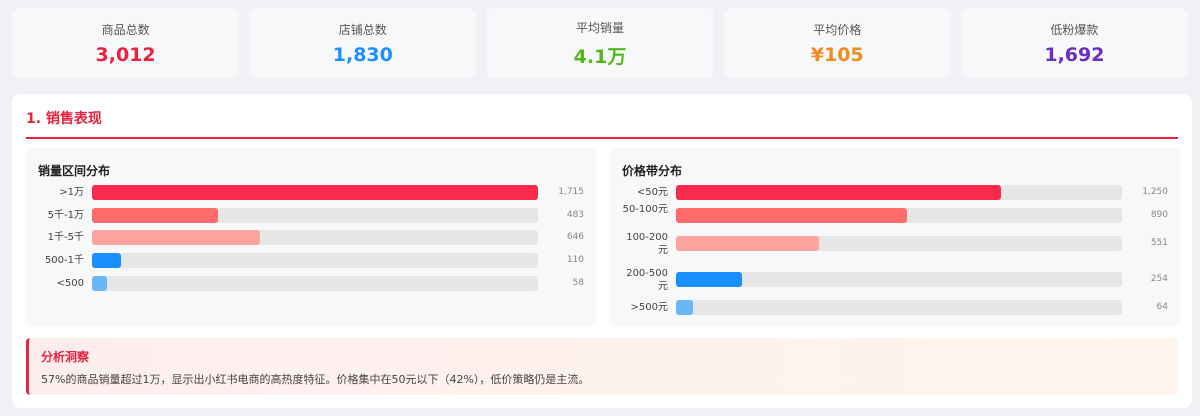  Describe the element at coordinates (125, 30) in the screenshot. I see `stat-label: 商品总数` at that location.